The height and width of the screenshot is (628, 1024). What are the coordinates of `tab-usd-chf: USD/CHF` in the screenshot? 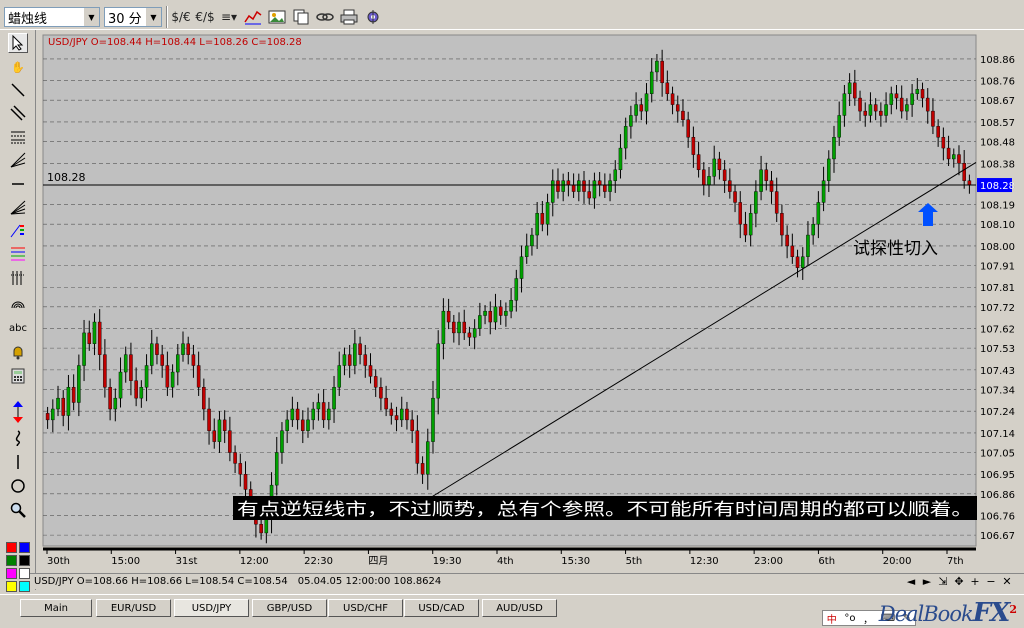 It's located at (365, 608).